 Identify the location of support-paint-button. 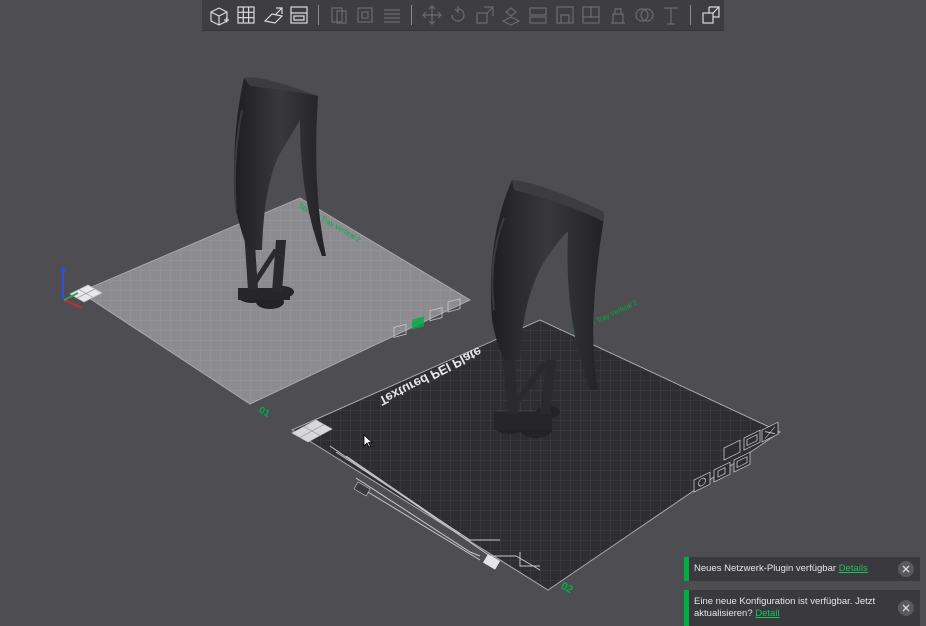
(565, 15).